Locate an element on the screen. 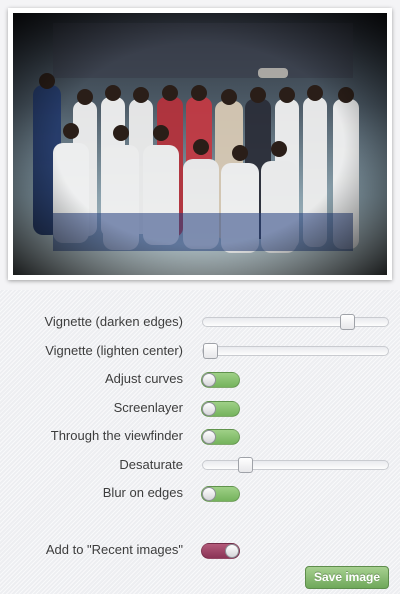 Image resolution: width=400 pixels, height=594 pixels. save-image-button: Save image is located at coordinates (347, 577).